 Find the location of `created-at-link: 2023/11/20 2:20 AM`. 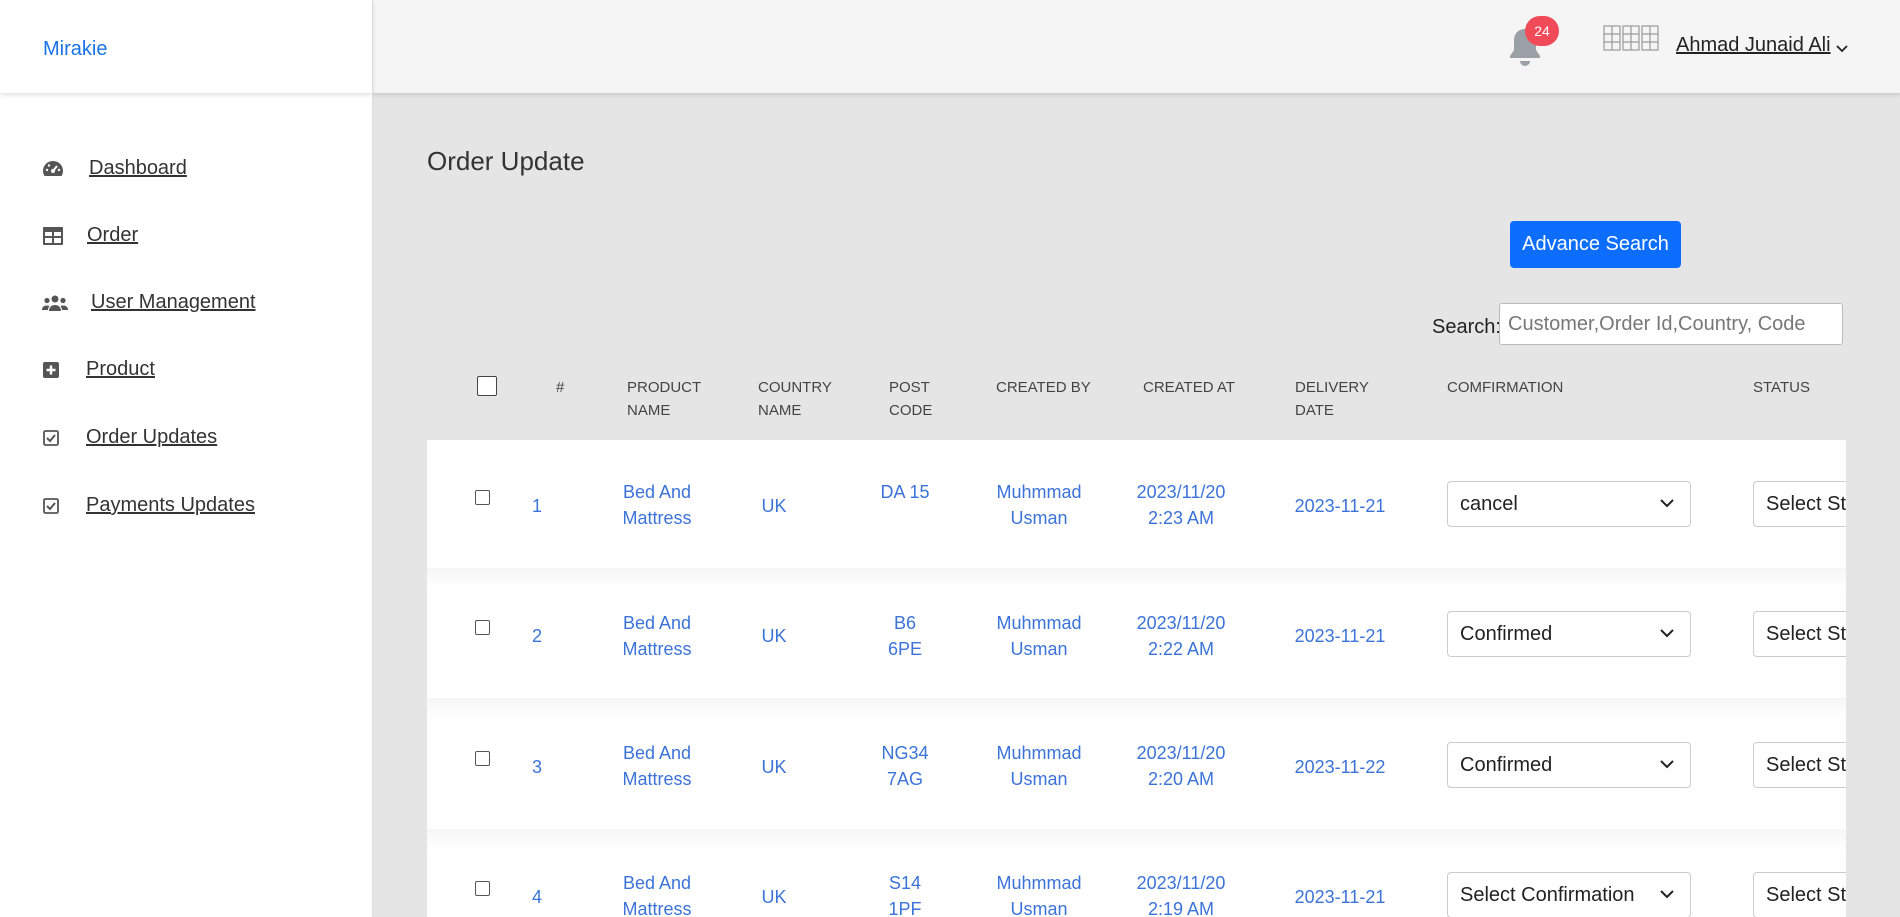

created-at-link: 2023/11/20 2:20 AM is located at coordinates (1181, 766).